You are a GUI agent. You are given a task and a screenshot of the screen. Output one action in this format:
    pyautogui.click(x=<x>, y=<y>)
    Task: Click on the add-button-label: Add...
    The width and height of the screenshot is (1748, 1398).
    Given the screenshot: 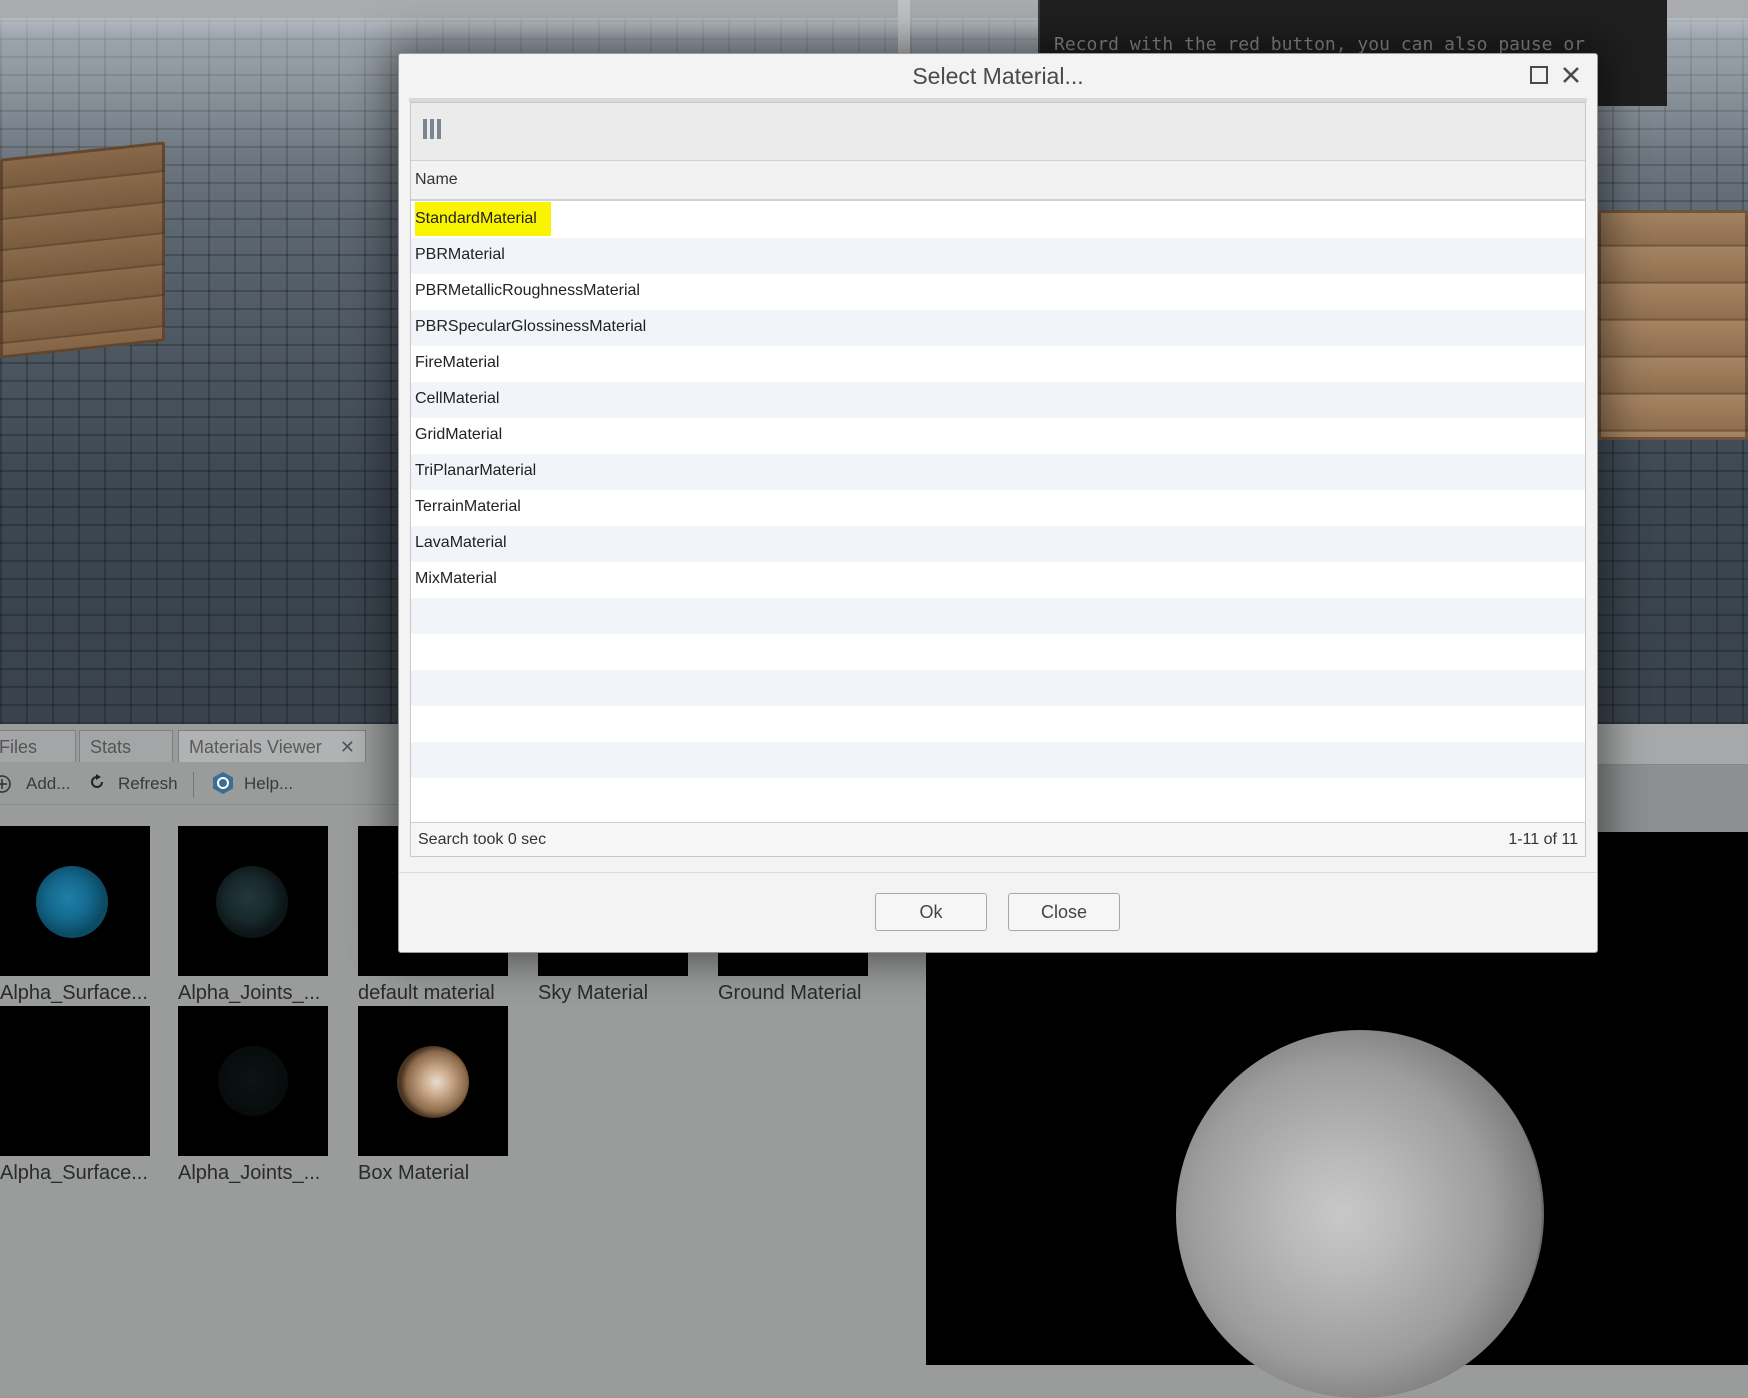 What is the action you would take?
    pyautogui.click(x=48, y=783)
    